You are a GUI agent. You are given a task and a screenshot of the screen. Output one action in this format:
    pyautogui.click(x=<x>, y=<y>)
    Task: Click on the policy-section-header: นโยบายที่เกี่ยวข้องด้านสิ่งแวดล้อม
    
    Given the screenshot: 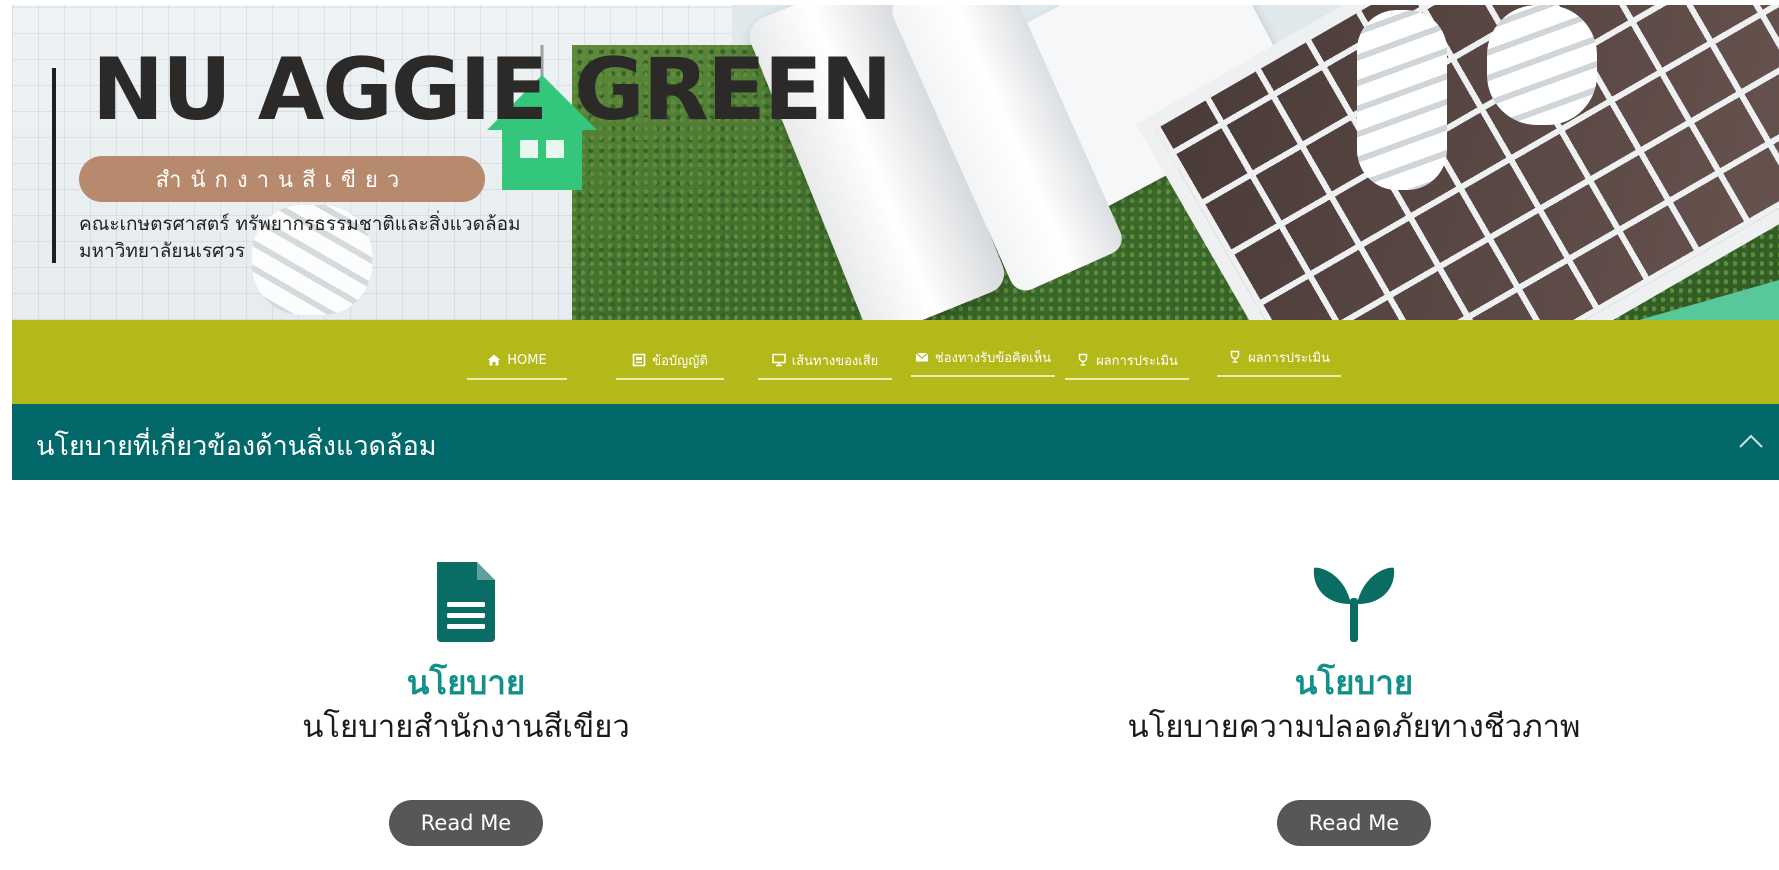 What is the action you would take?
    pyautogui.click(x=895, y=442)
    